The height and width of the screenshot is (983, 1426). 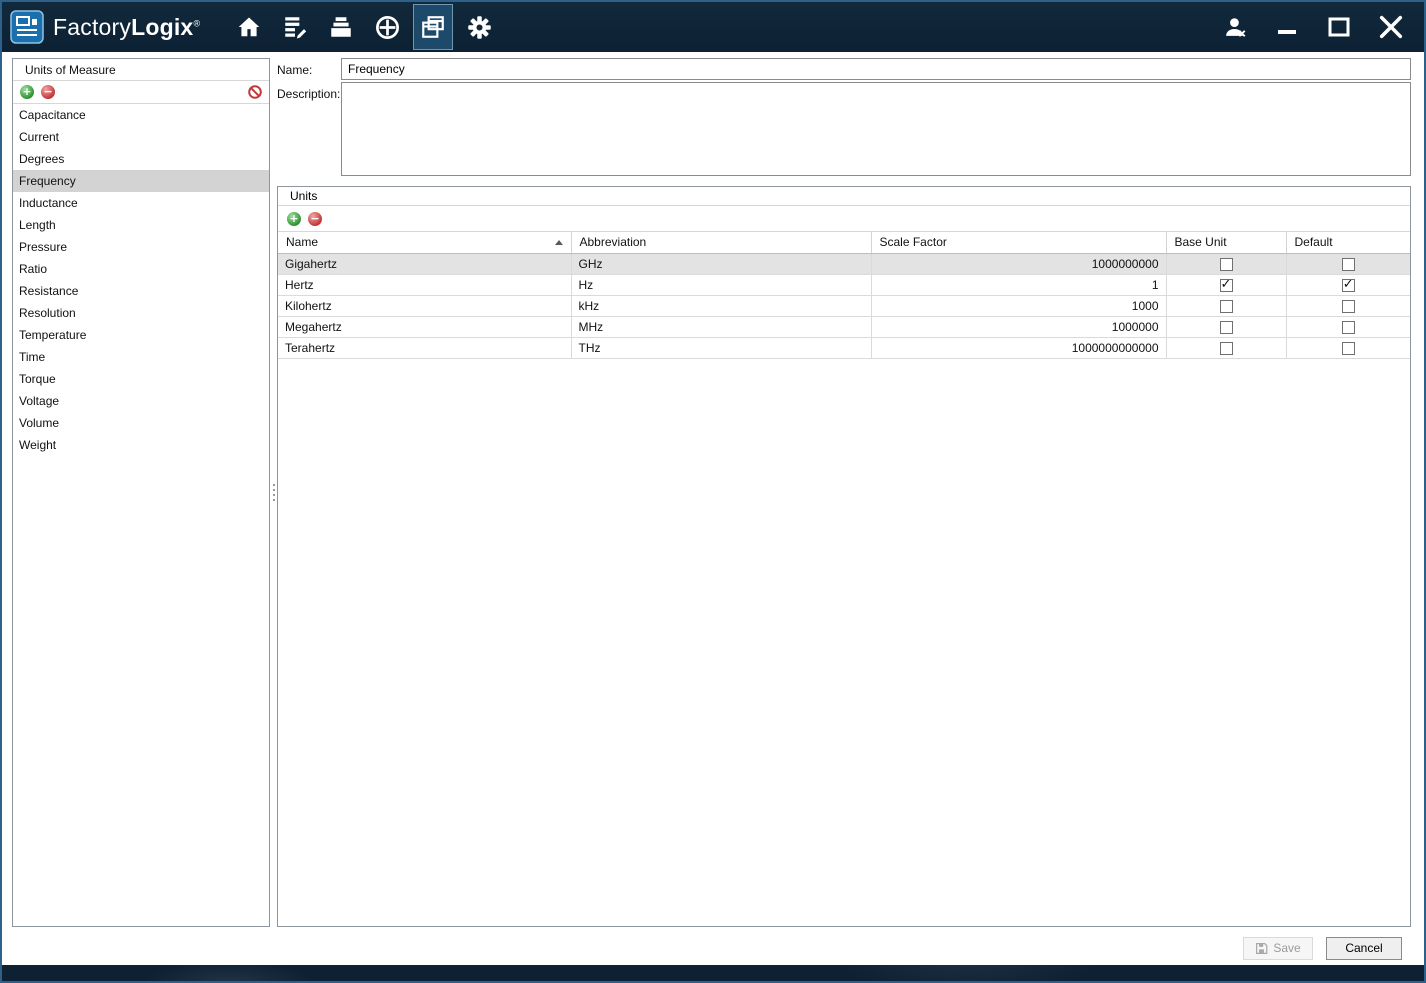 I want to click on sidebar-toolbar, so click(x=141, y=92).